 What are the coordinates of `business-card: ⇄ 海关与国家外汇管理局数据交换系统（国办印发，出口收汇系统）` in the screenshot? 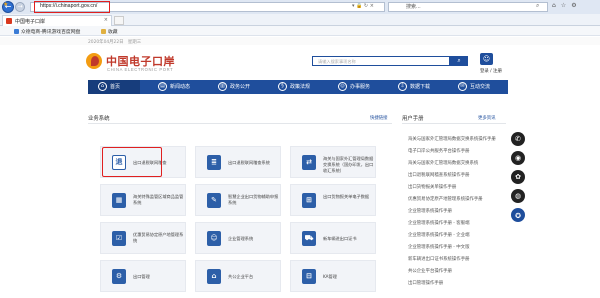 It's located at (333, 162).